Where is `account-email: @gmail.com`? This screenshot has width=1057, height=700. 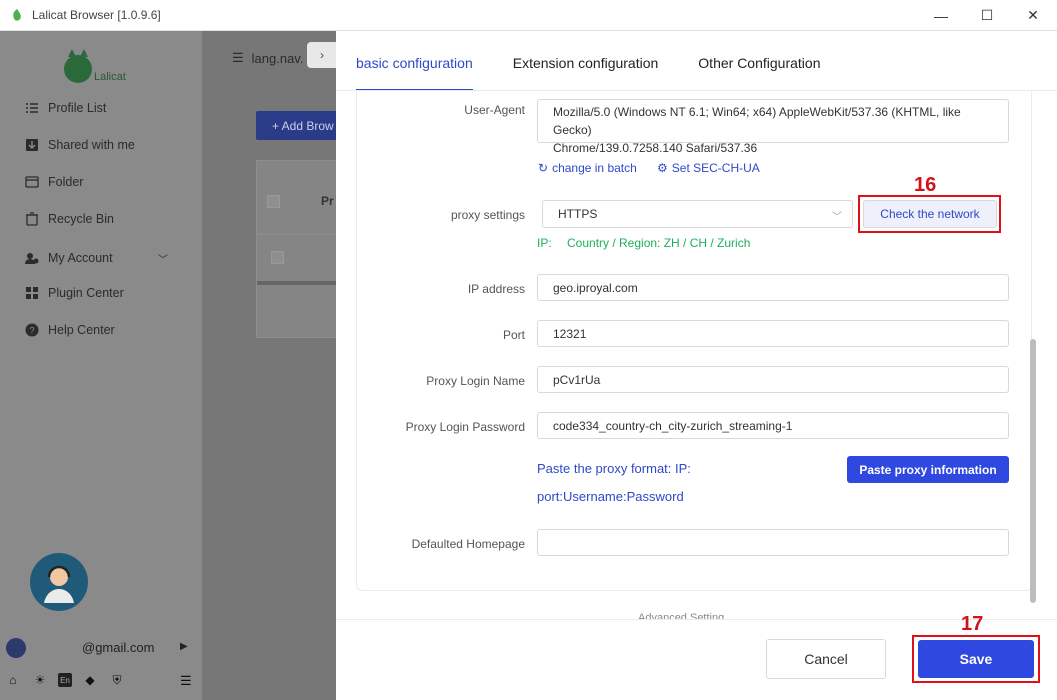
account-email: @gmail.com is located at coordinates (118, 647).